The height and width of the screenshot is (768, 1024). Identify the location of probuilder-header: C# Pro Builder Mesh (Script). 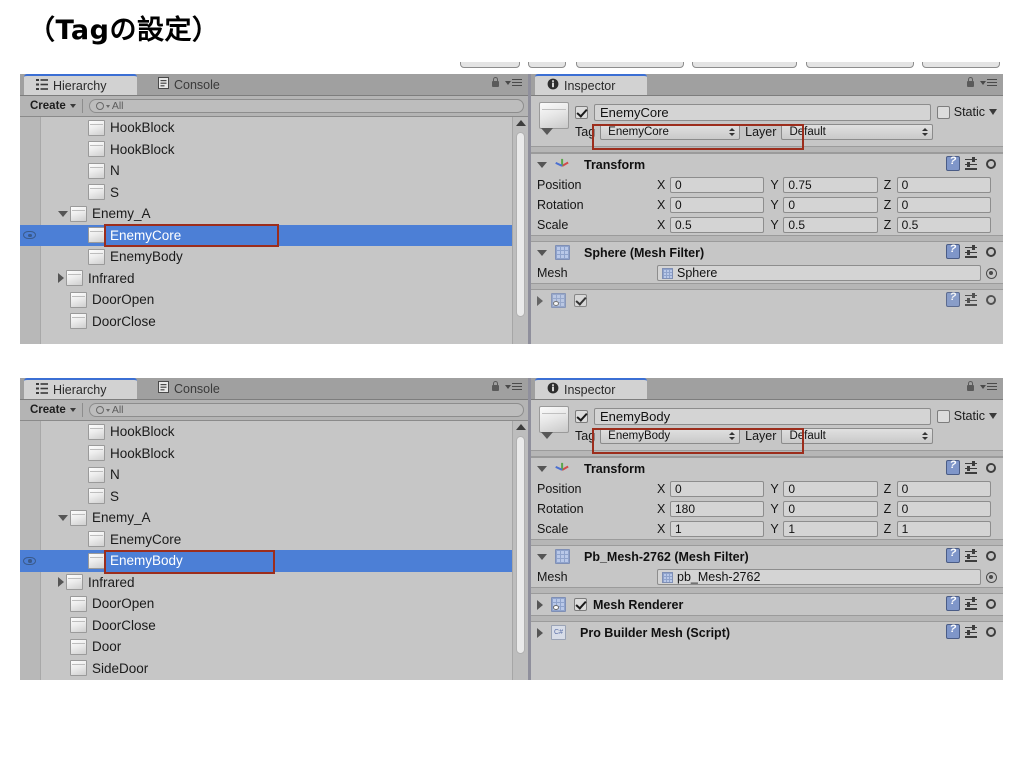
(767, 632).